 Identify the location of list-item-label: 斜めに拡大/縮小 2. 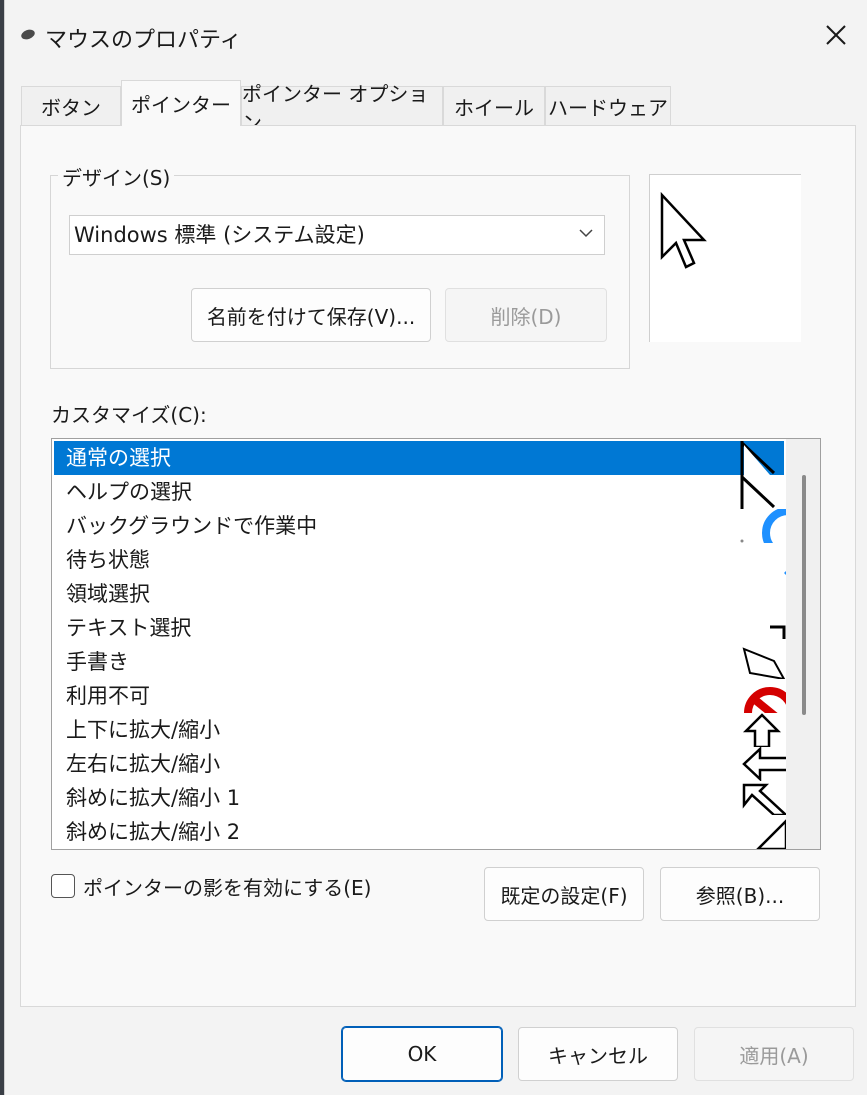
(153, 832).